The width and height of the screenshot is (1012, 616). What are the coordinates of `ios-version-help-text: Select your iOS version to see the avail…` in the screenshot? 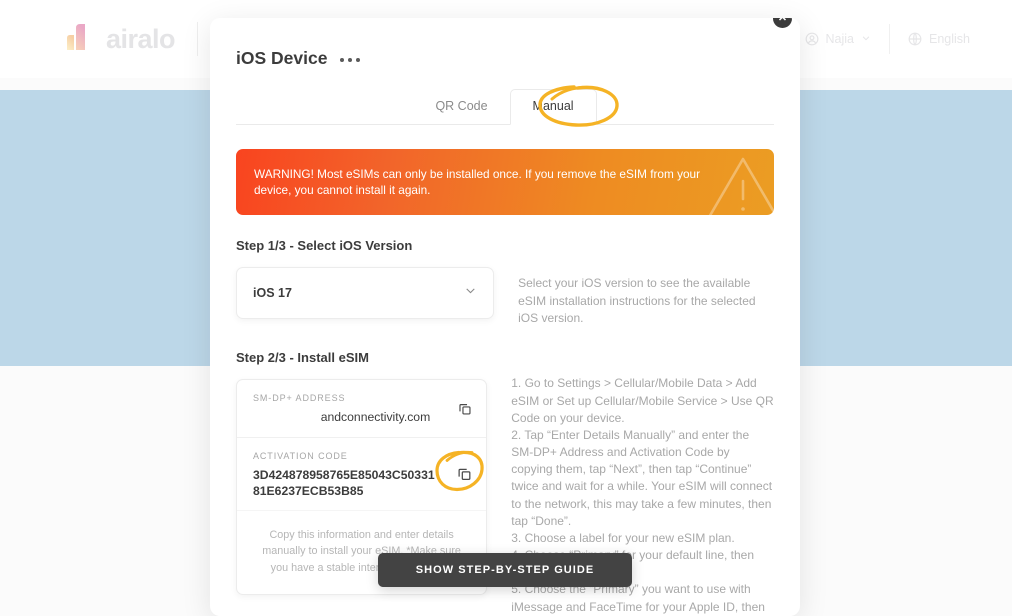 It's located at (637, 301).